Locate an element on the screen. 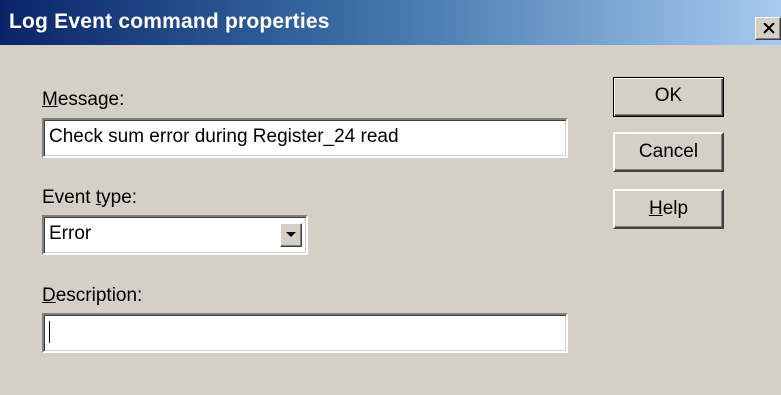 The height and width of the screenshot is (395, 781). window-title: Log Event command properties is located at coordinates (169, 21).